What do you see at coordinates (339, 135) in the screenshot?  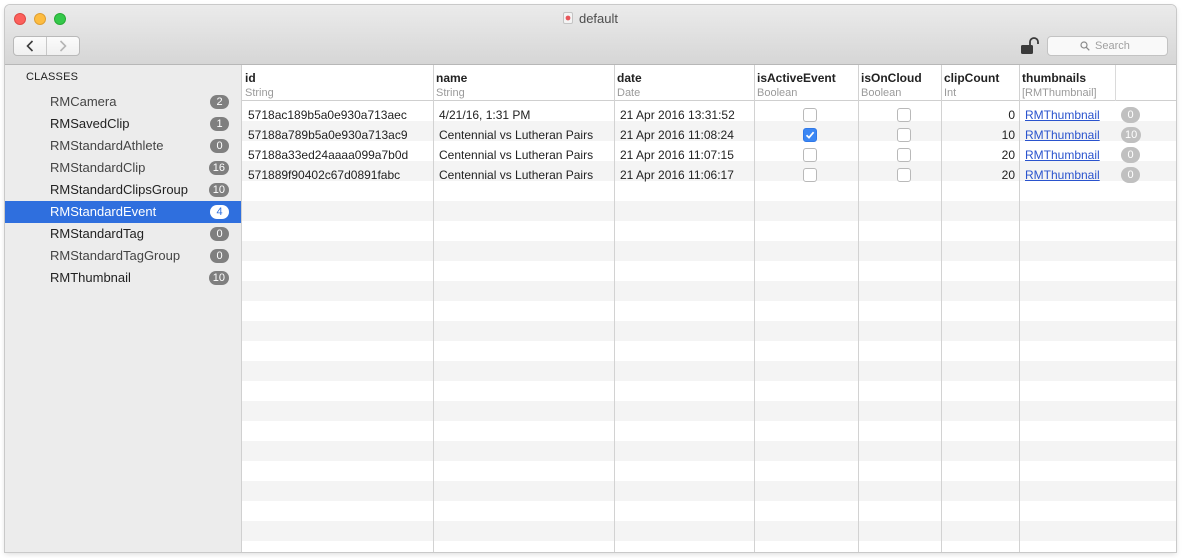 I see `id-cell: 57188a789b5a0e930a713ac9` at bounding box center [339, 135].